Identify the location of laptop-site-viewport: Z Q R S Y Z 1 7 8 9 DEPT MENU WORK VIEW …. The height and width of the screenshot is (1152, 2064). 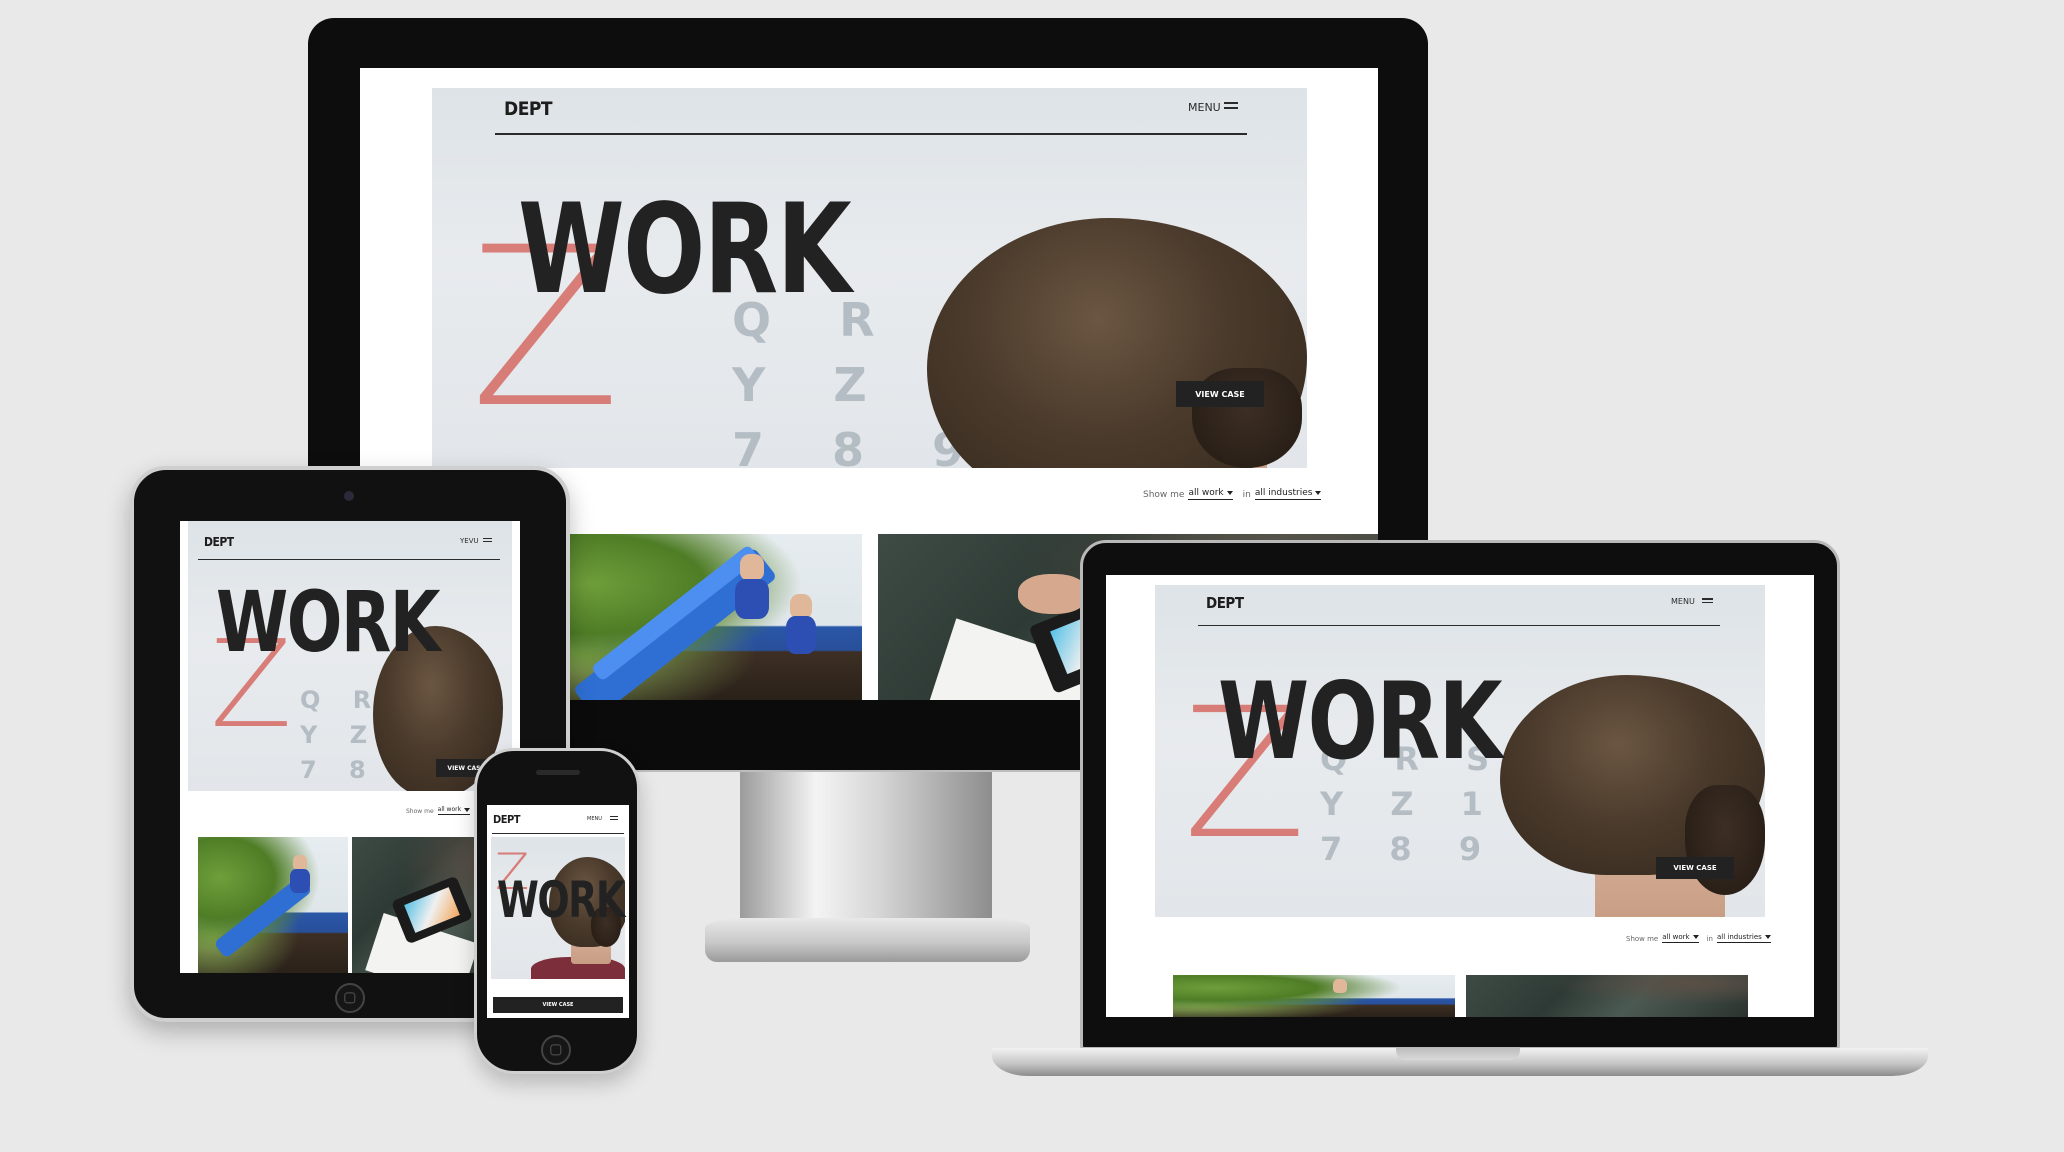
(1460, 796).